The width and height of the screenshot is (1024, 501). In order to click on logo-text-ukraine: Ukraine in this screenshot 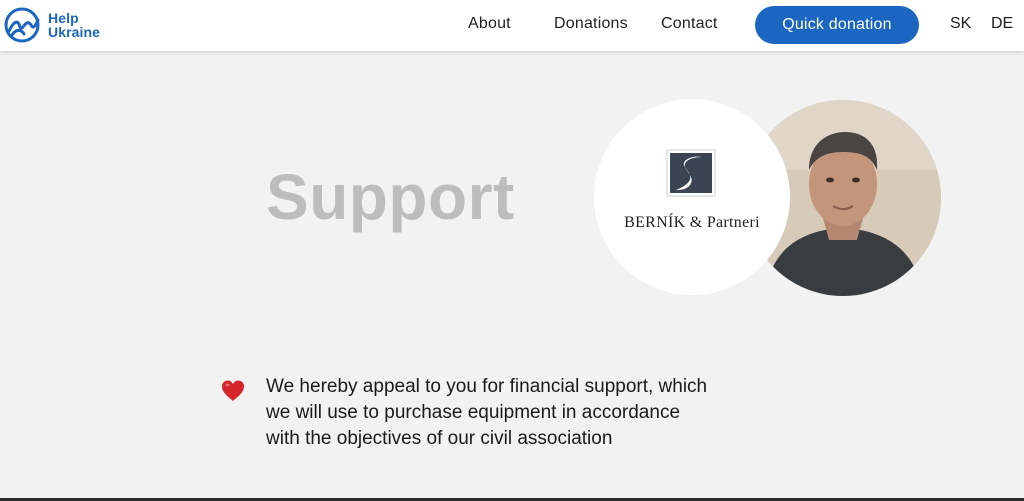, I will do `click(74, 32)`.